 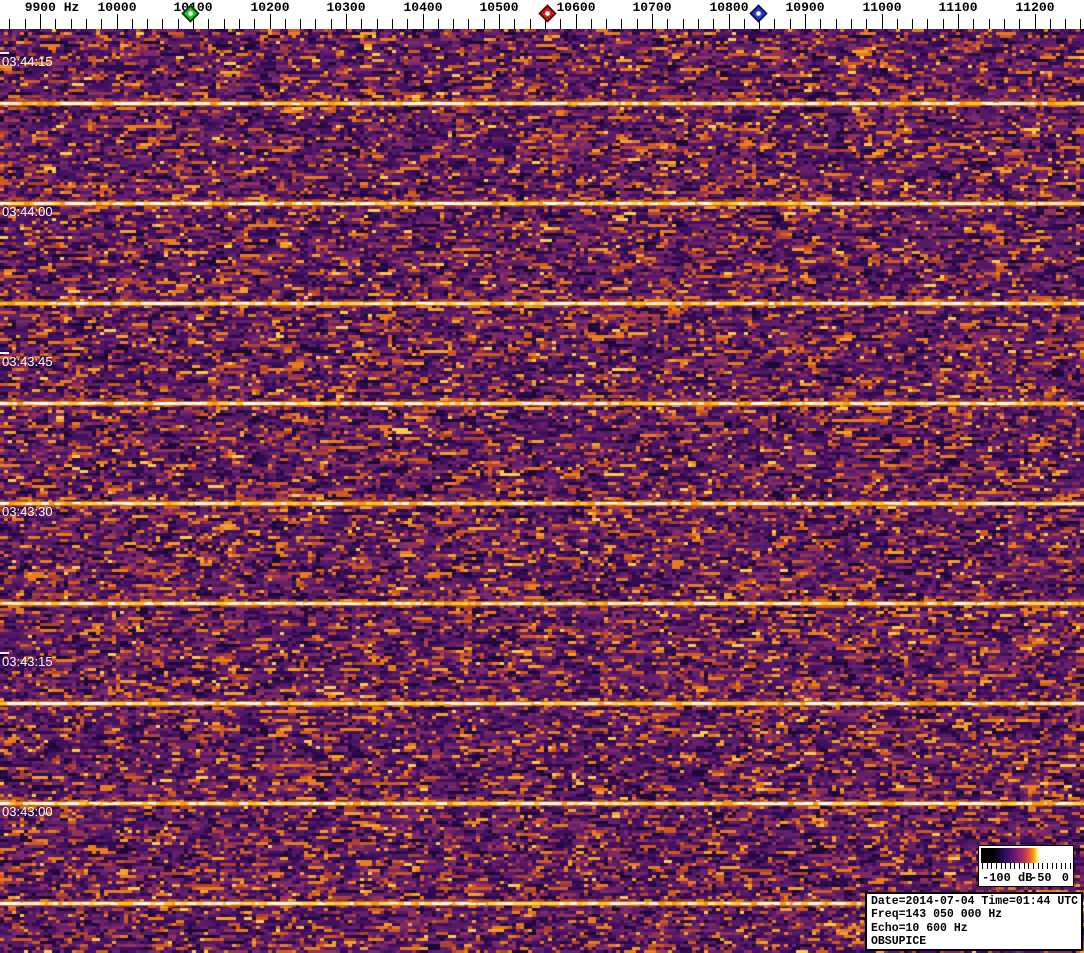 What do you see at coordinates (975, 901) in the screenshot?
I see `info-date-time: Date=2014-07-04 Time=01:44 UTC` at bounding box center [975, 901].